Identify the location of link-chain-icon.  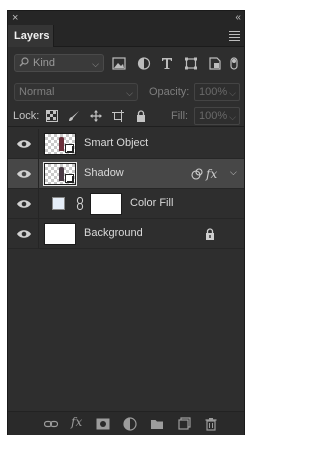
(80, 203).